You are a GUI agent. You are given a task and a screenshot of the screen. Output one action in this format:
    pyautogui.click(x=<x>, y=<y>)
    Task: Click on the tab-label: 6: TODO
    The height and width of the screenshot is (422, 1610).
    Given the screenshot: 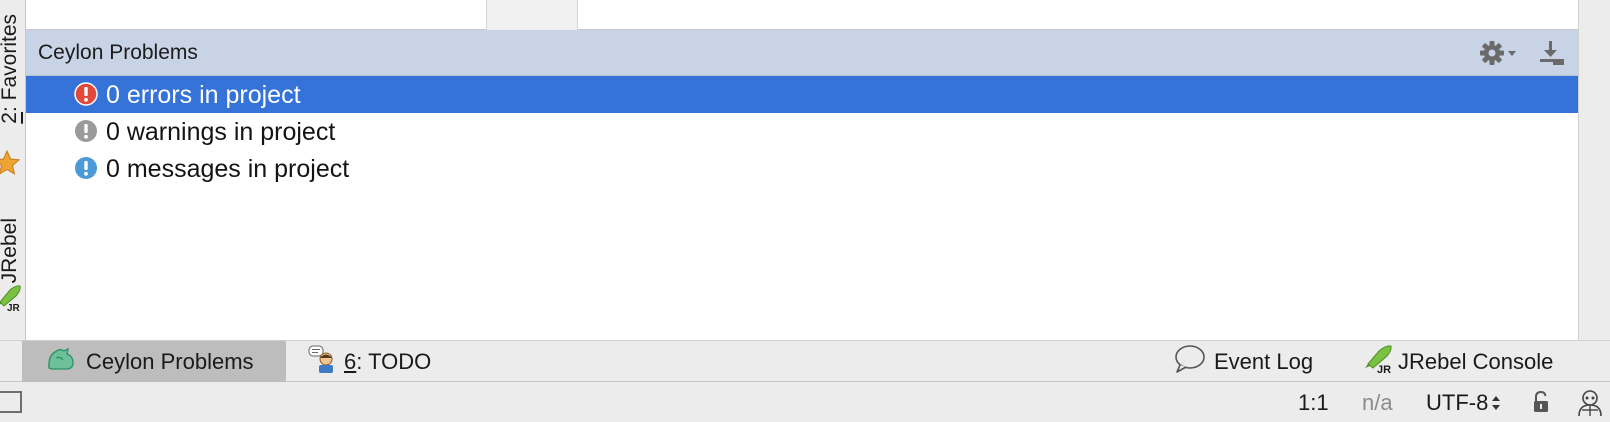 What is the action you would take?
    pyautogui.click(x=388, y=361)
    